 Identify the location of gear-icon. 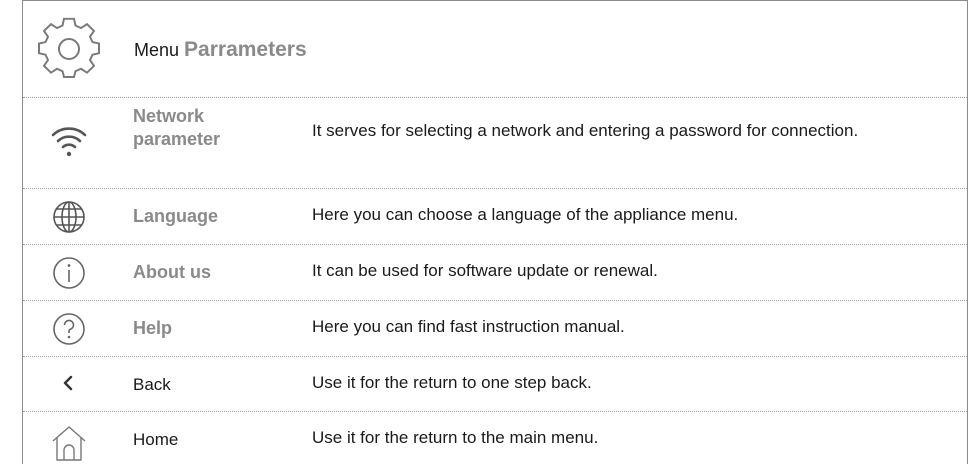
(69, 49).